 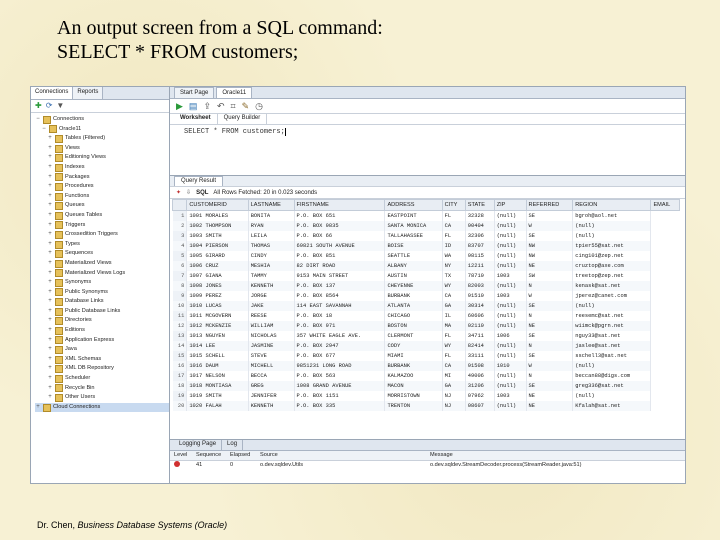 I want to click on tree-item: + Types, so click(x=102, y=245).